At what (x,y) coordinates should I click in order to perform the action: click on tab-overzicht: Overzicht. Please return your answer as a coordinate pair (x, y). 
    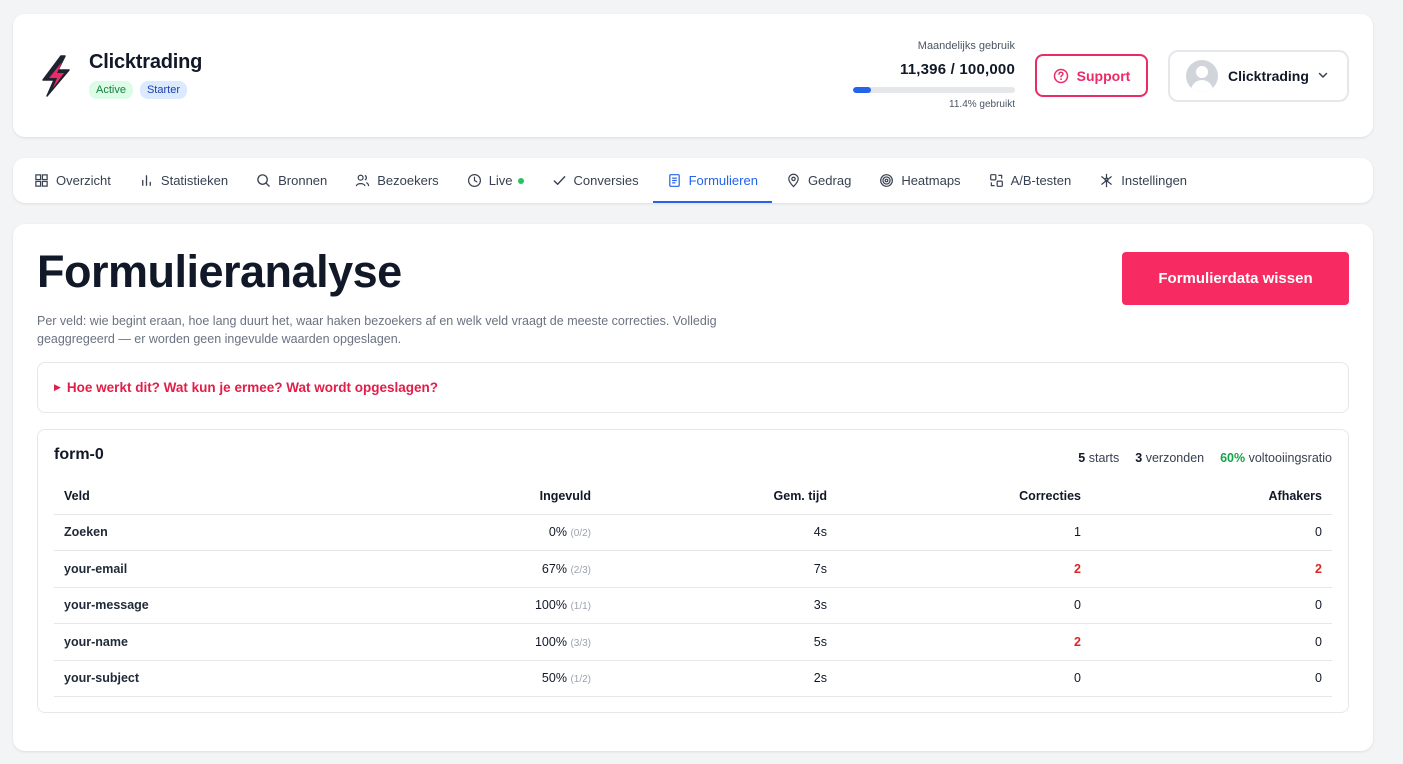
    Looking at the image, I should click on (72, 180).